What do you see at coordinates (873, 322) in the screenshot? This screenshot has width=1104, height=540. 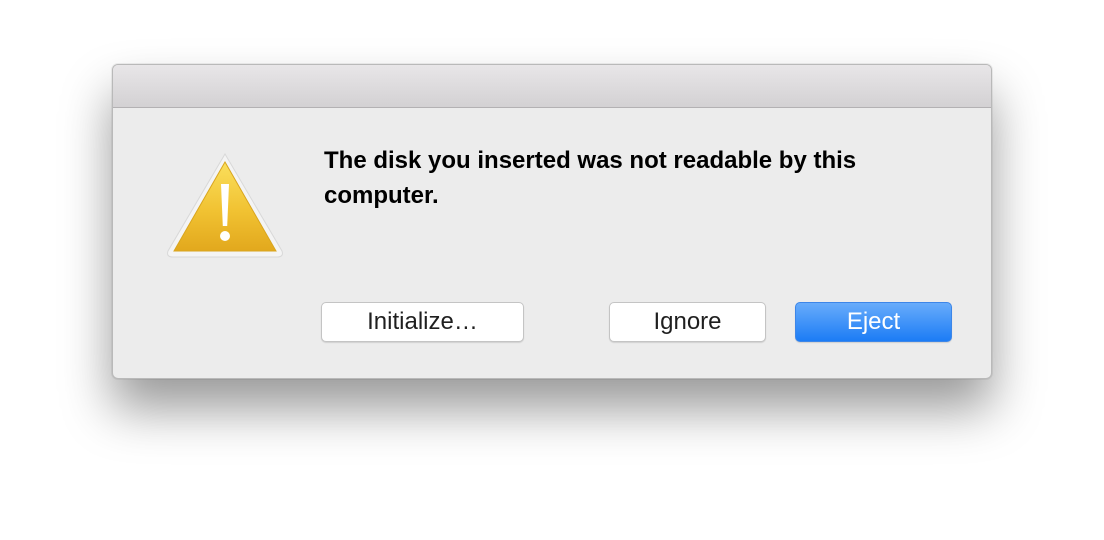 I see `eject-button: Eject` at bounding box center [873, 322].